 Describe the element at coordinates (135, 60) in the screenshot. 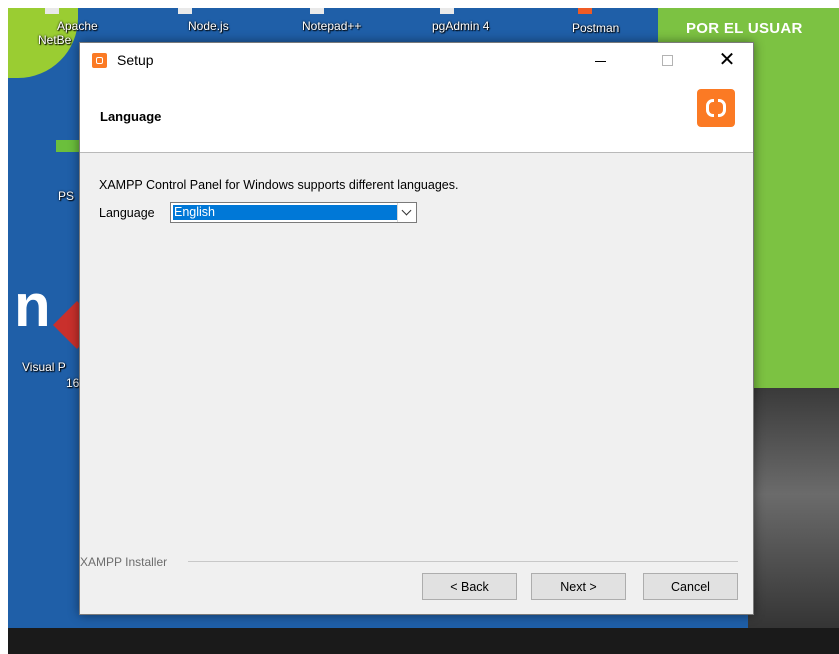

I see `window-title: Setup` at that location.